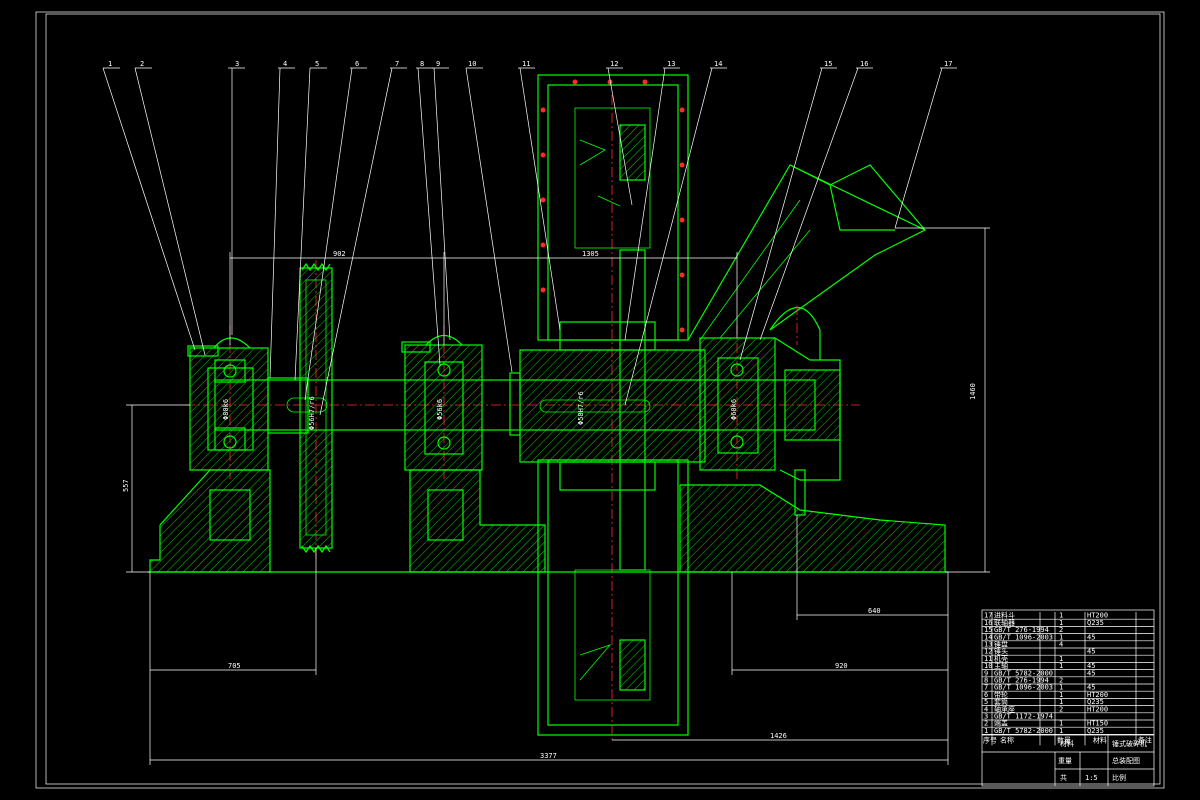 The width and height of the screenshot is (1200, 800). Describe the element at coordinates (363, 238) in the screenshot. I see `leader-7: 7` at that location.